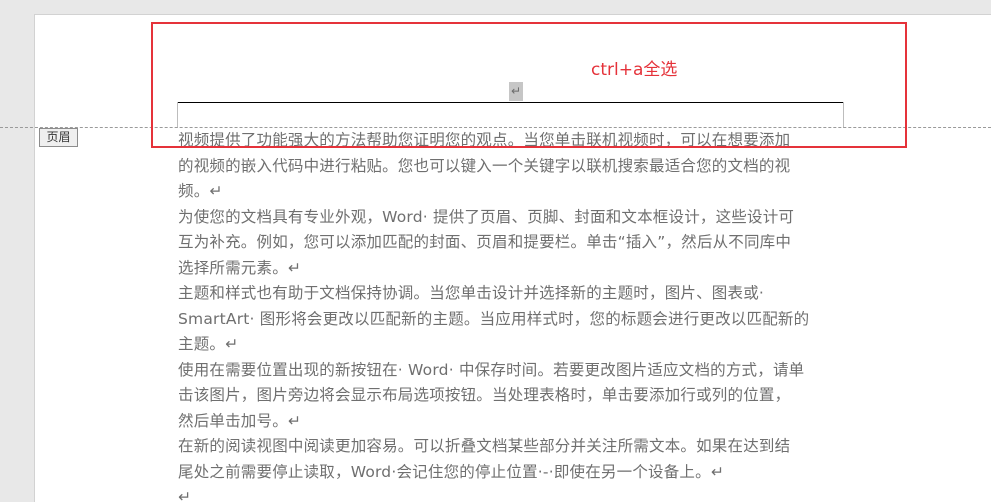 This screenshot has width=991, height=502. I want to click on body-line: 的视频的嵌入代码中进行粘贴。您也可以键入一个关键字以联机搜索最适合您的文档的视, so click(512, 167).